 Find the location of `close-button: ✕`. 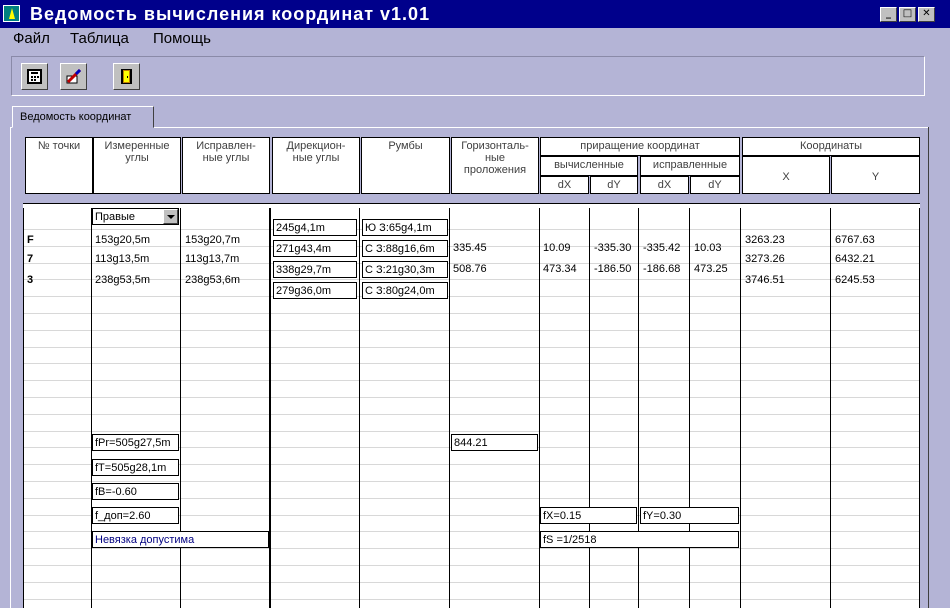

close-button: ✕ is located at coordinates (926, 14).